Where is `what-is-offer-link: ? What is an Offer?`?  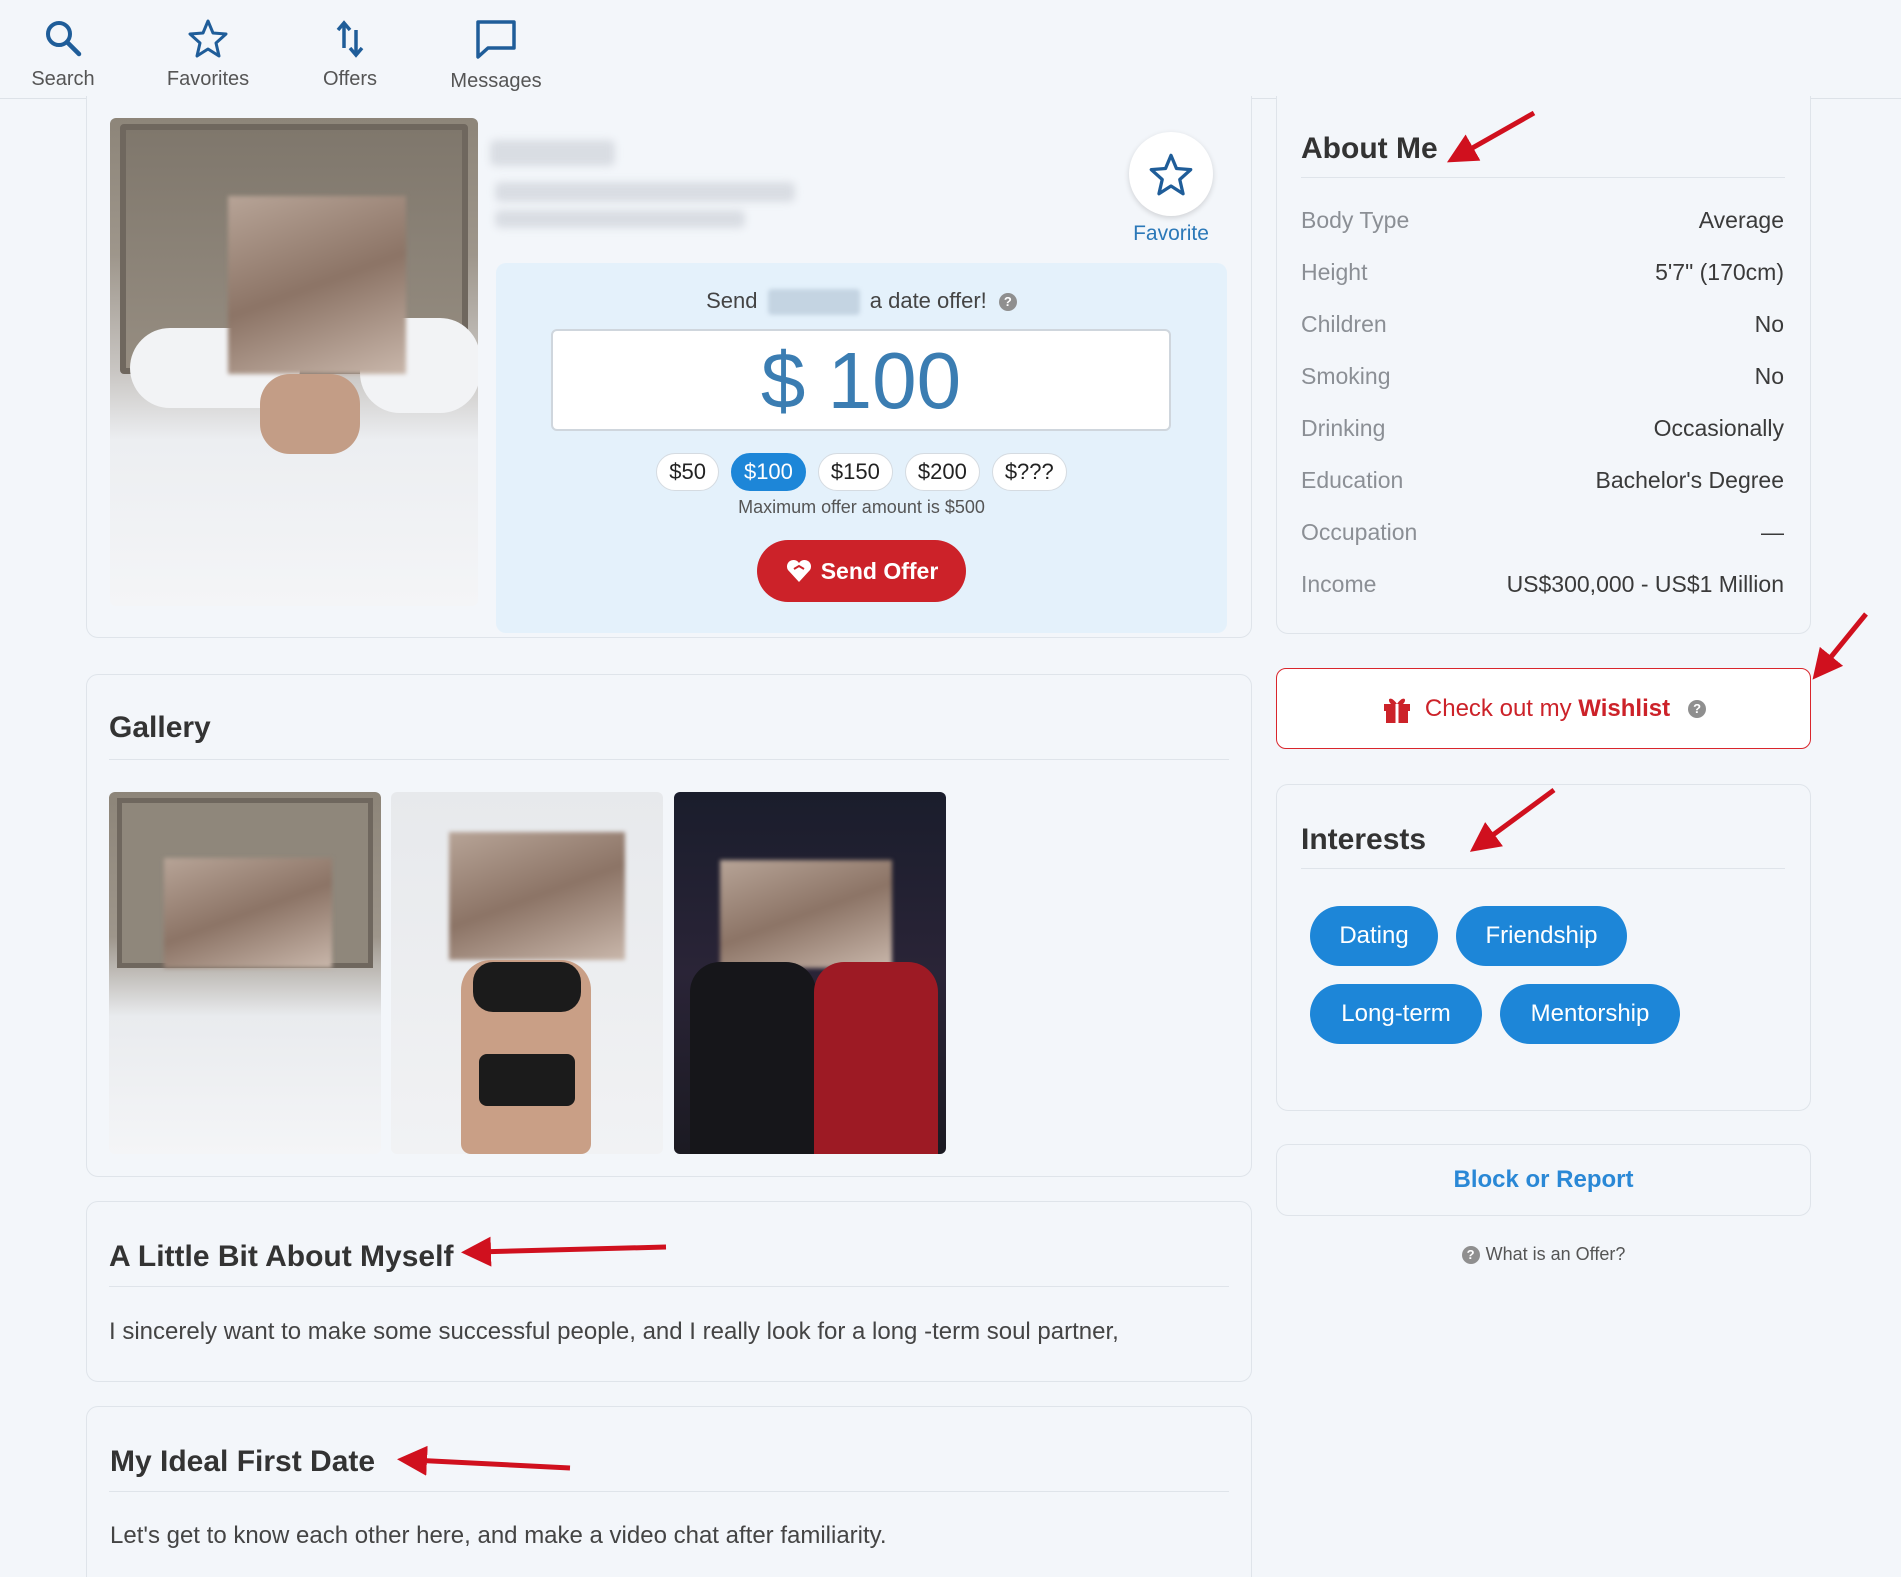 what-is-offer-link: ? What is an Offer? is located at coordinates (1543, 1254).